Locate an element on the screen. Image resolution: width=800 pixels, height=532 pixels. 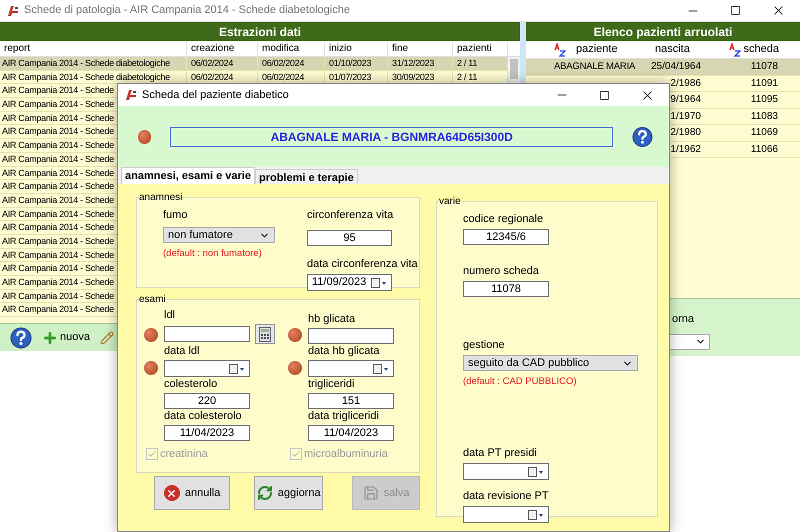
field-label: fumo is located at coordinates (175, 215).